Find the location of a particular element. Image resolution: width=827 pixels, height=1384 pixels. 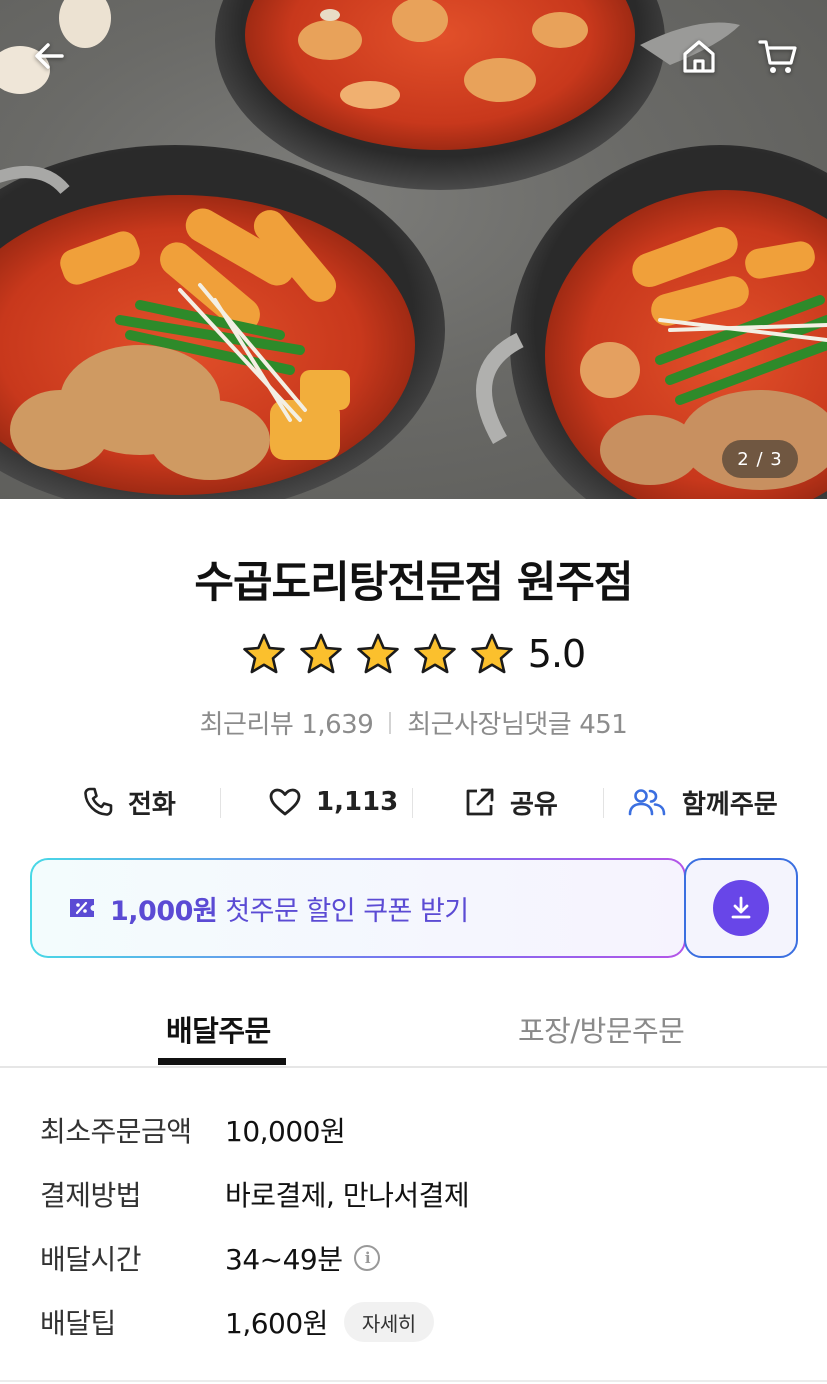

delivery-time-row: 배달시간 34~49분 i is located at coordinates (210, 1258).